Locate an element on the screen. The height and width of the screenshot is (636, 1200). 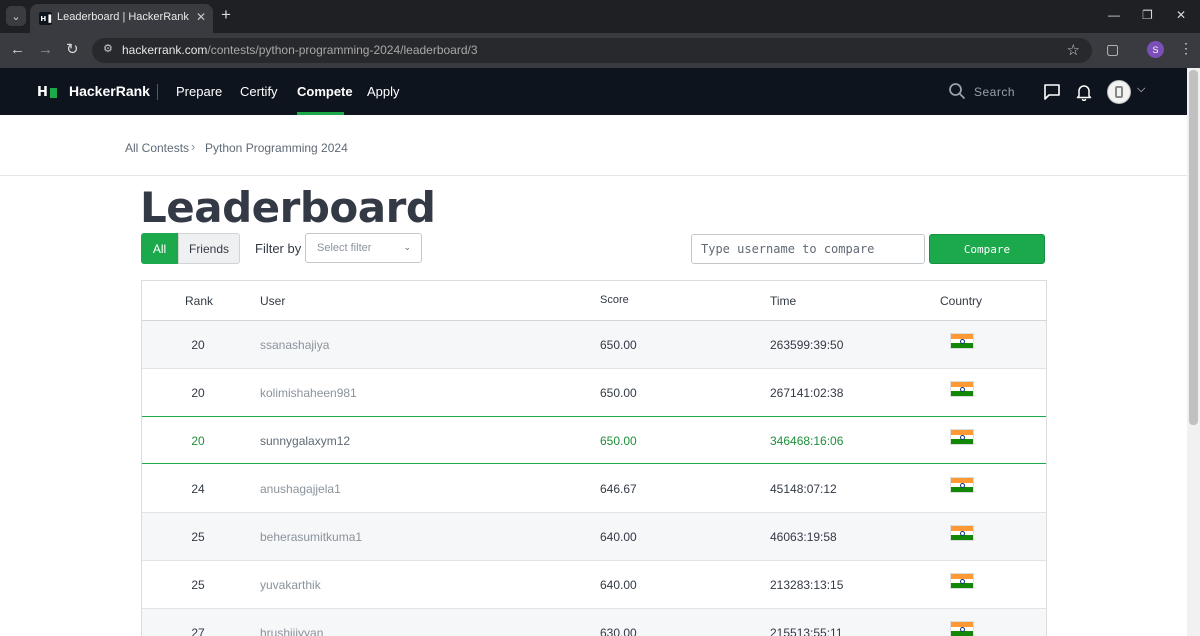
filter-select: Select filter ⌄ is located at coordinates (363, 248).